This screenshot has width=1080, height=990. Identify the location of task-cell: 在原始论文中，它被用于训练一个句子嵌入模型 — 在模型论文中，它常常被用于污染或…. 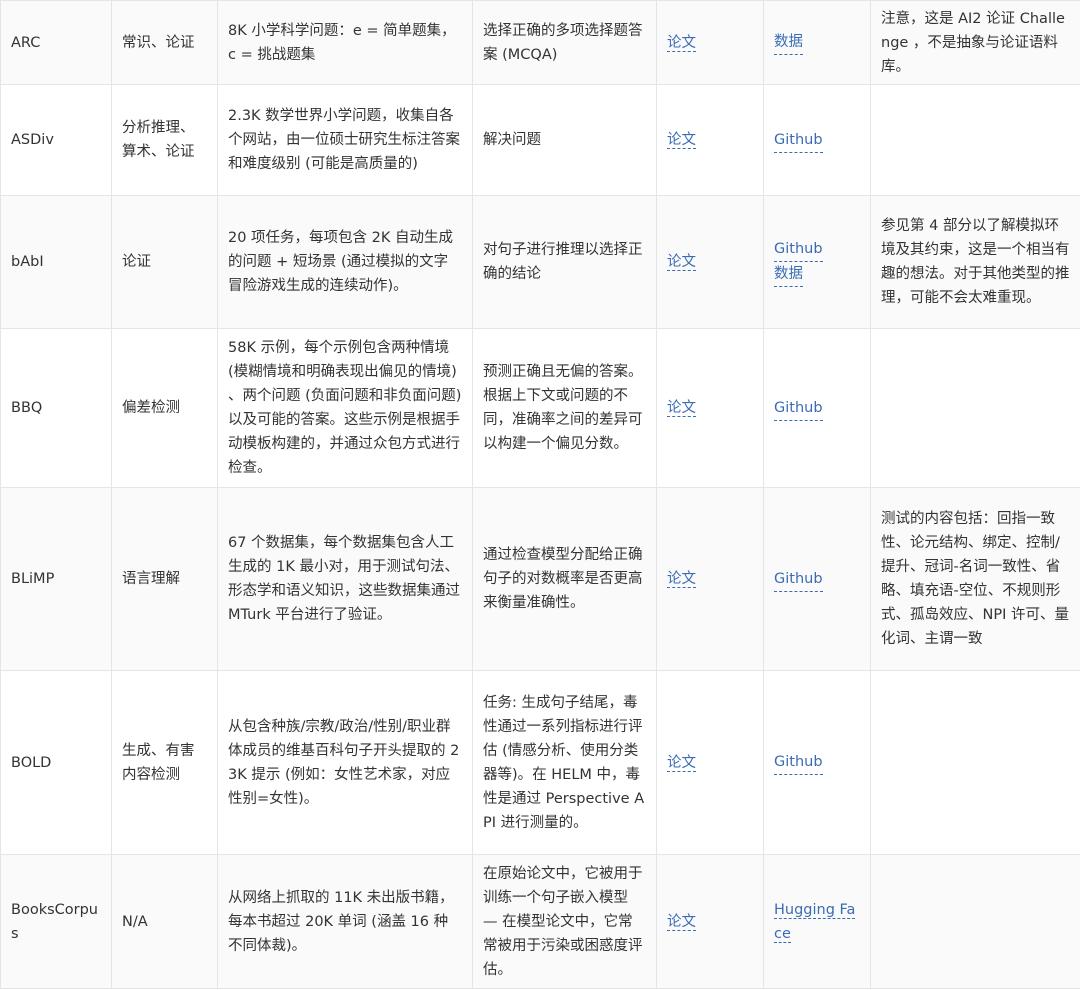
(564, 921).